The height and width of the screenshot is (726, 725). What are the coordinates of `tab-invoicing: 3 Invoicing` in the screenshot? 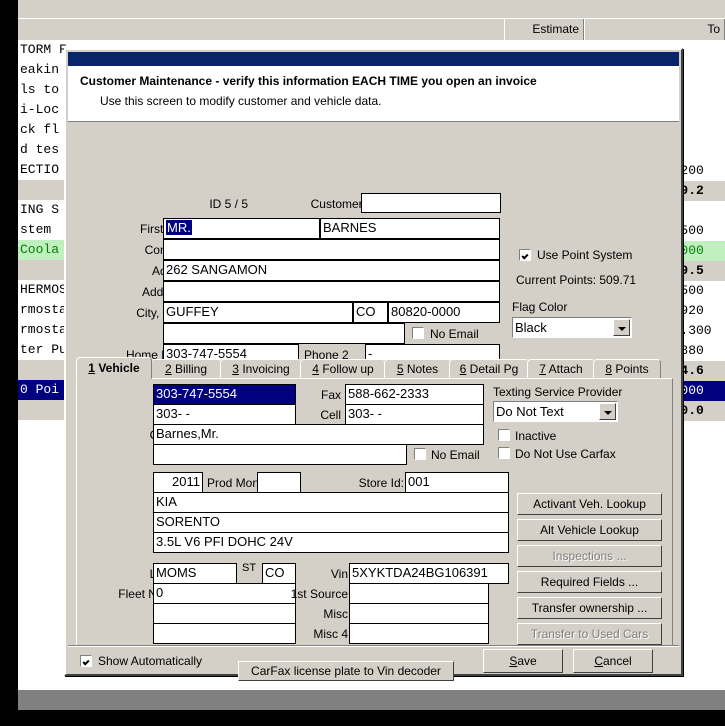 It's located at (261, 369).